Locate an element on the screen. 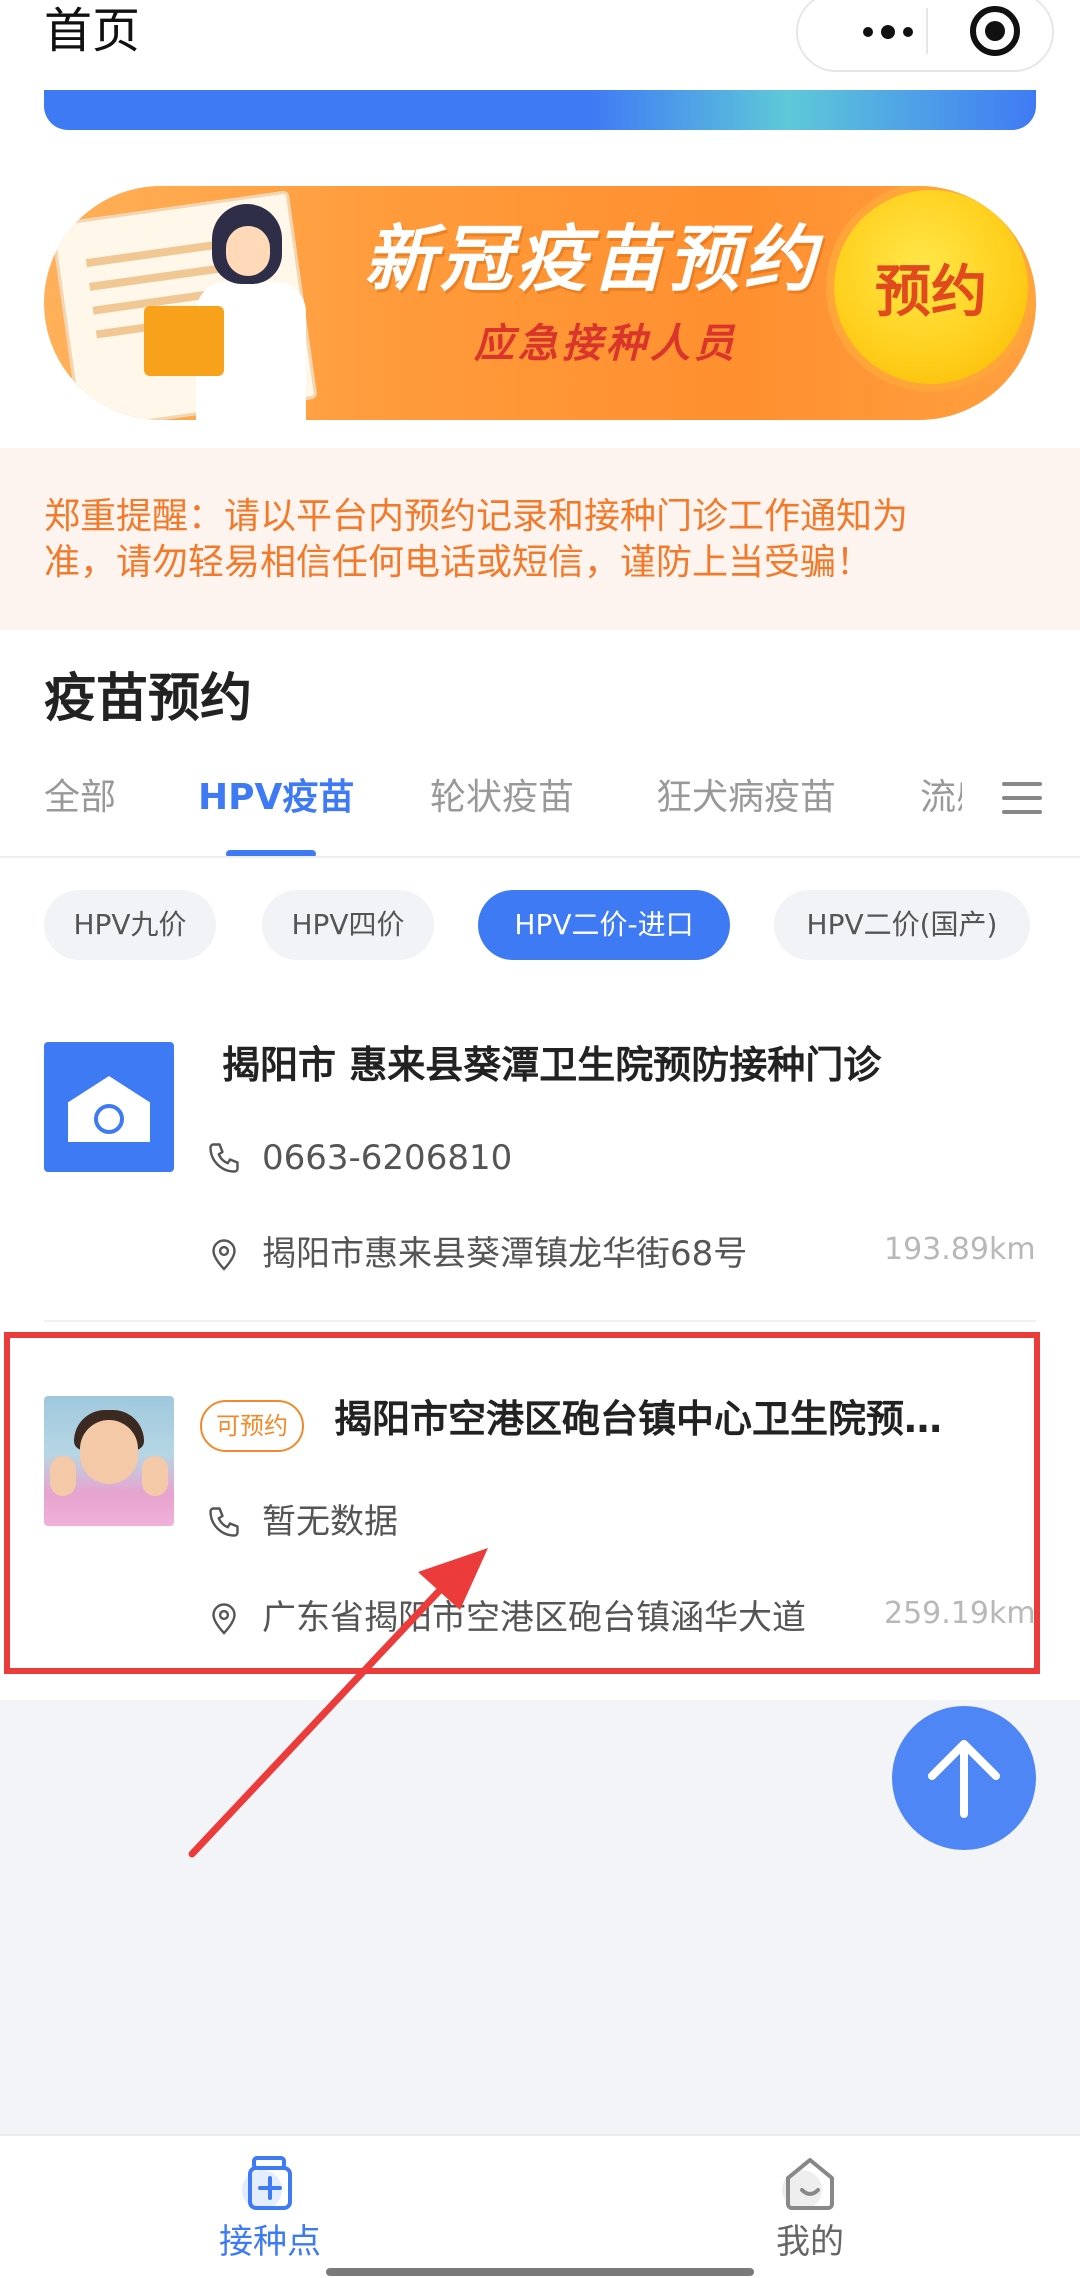 The width and height of the screenshot is (1080, 2278). mini-program-capsule is located at coordinates (925, 36).